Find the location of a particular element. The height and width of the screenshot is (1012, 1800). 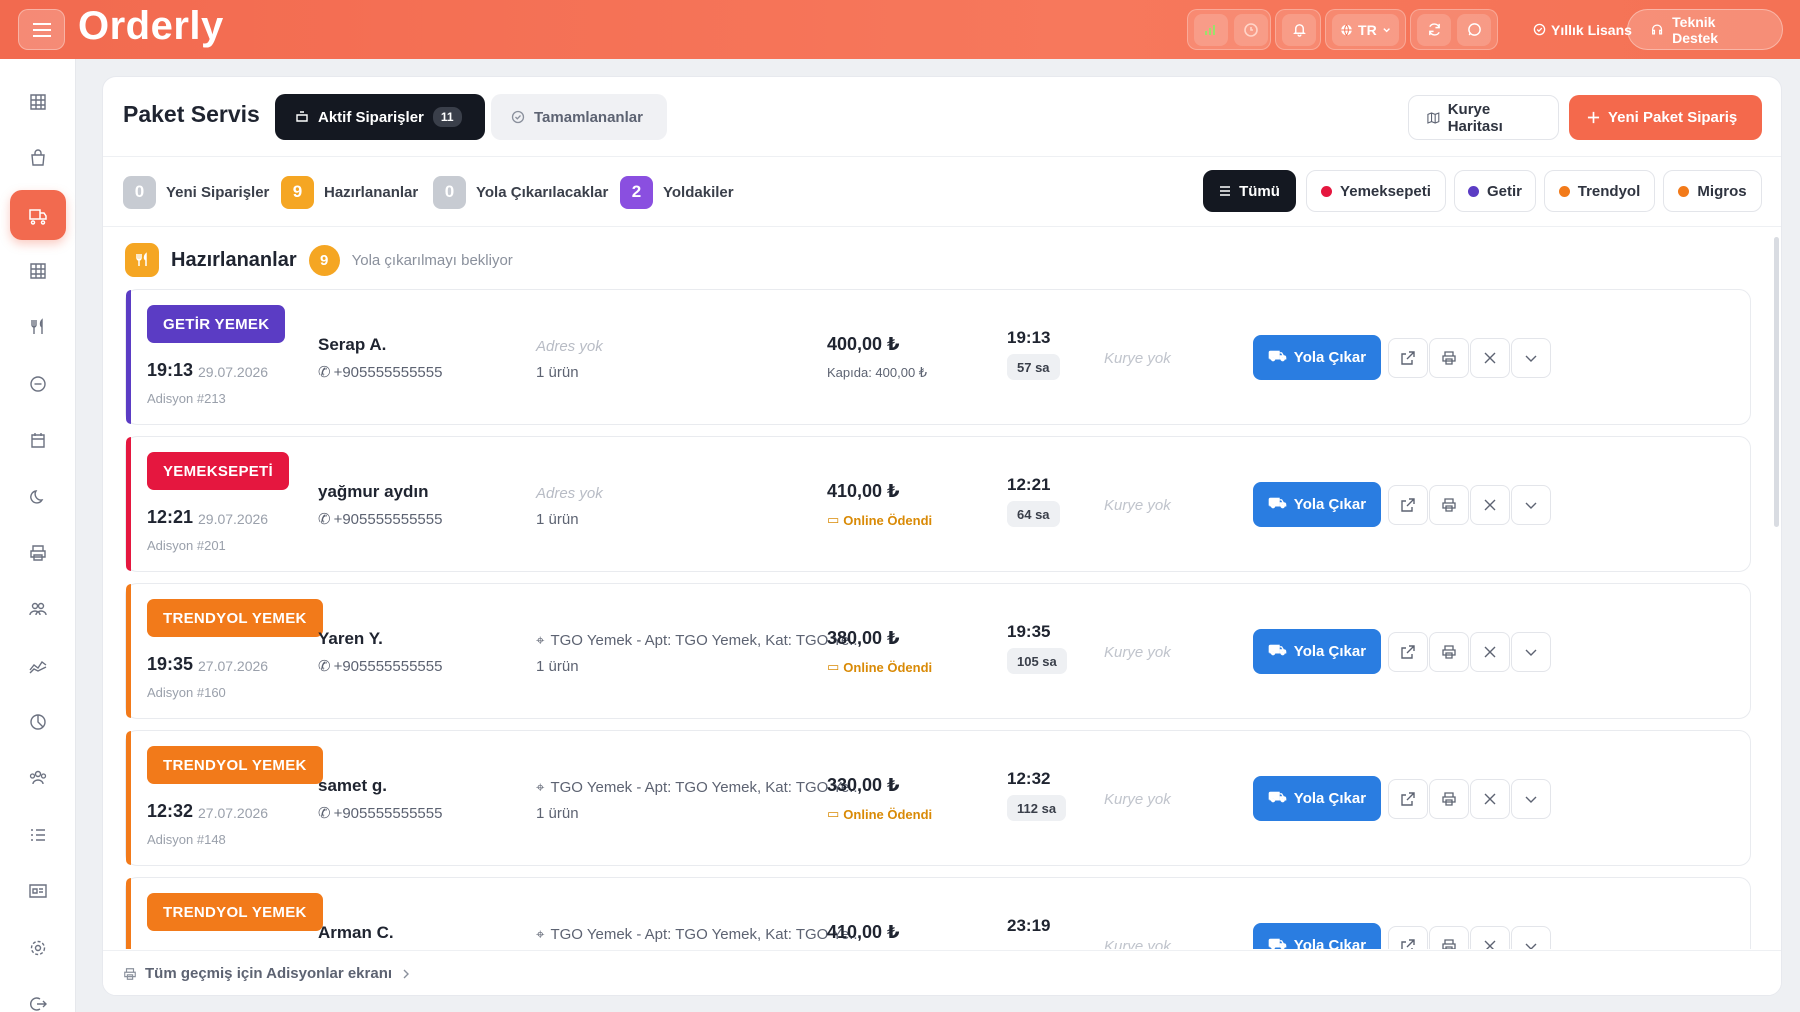

order-total: 410,00 ₺ is located at coordinates (863, 491).